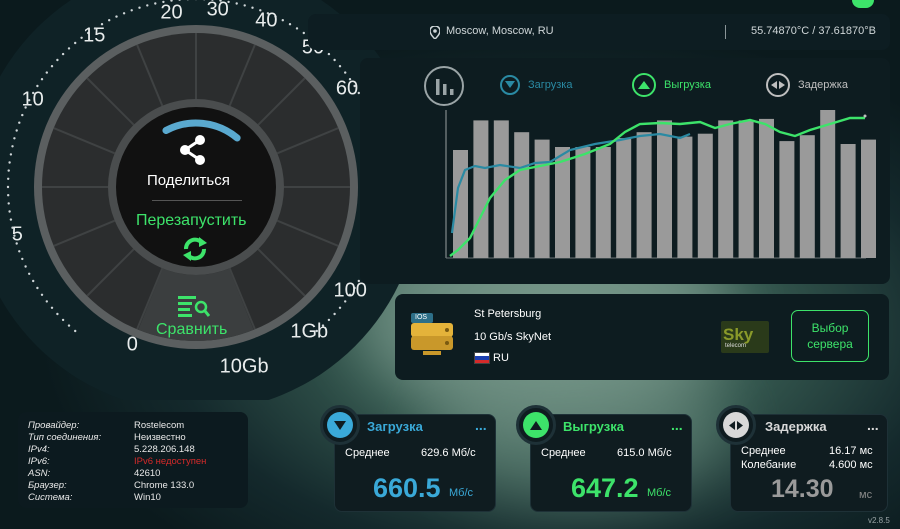 This screenshot has height=529, width=900. Describe the element at coordinates (563, 453) in the screenshot. I see `upload-avg-label: Среднее` at that location.